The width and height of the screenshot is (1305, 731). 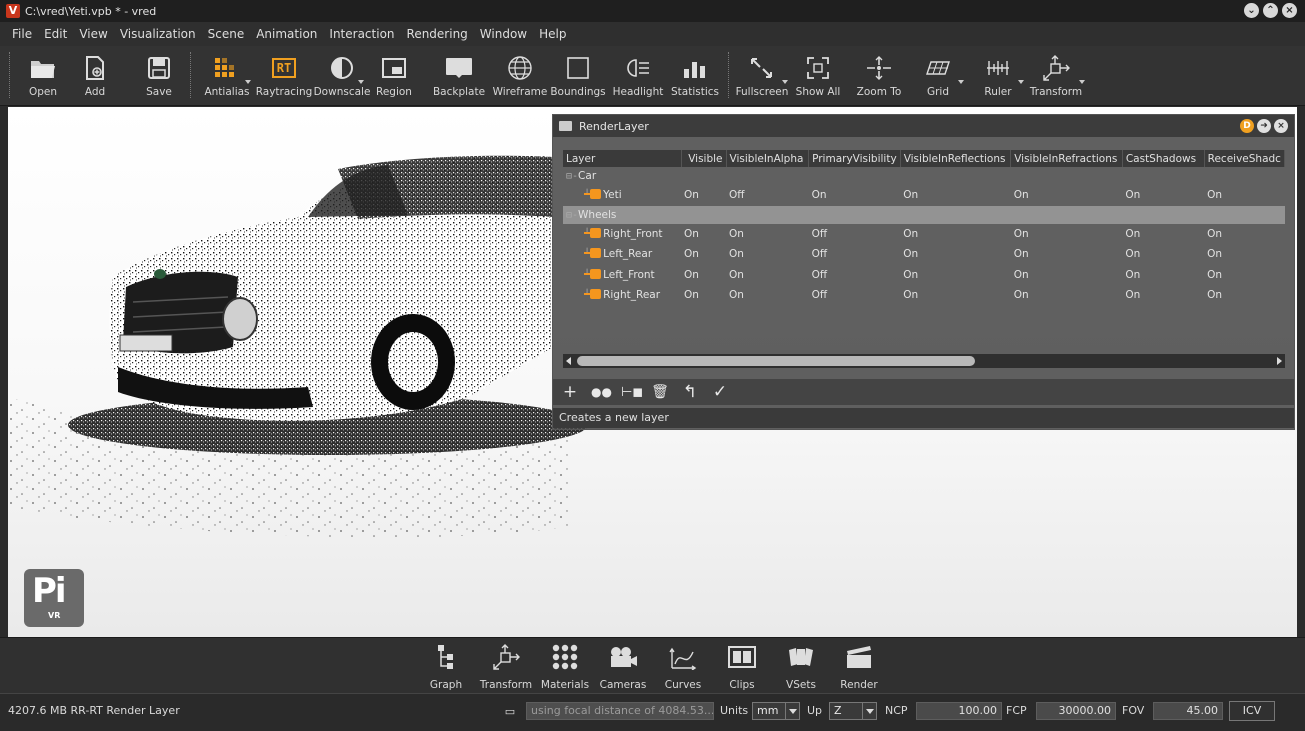 I want to click on menu-help: Help, so click(x=552, y=34).